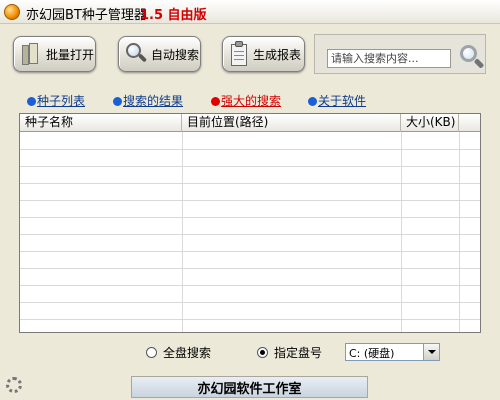 Image resolution: width=500 pixels, height=400 pixels. I want to click on specific-drive-label: 指定盘号, so click(298, 353).